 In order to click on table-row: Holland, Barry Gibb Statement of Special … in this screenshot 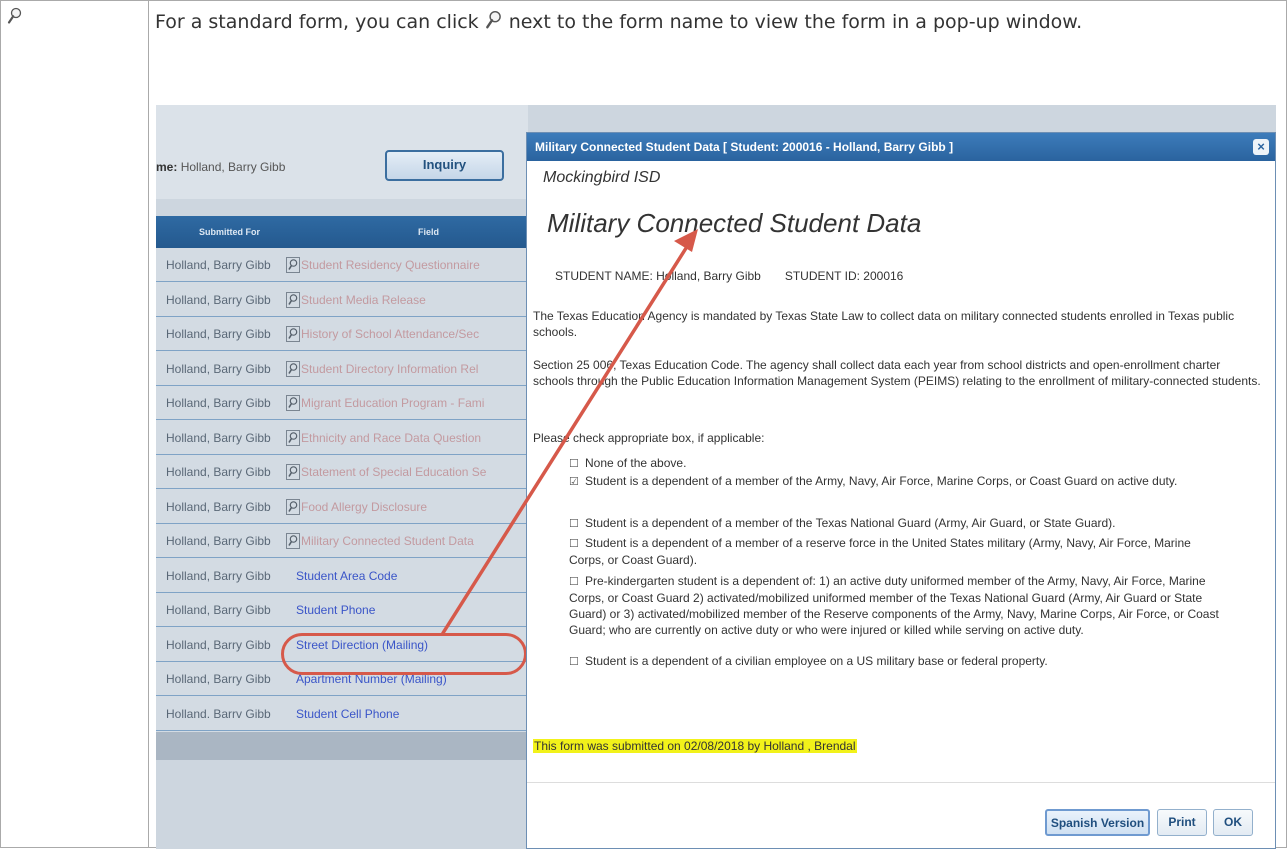, I will do `click(342, 472)`.